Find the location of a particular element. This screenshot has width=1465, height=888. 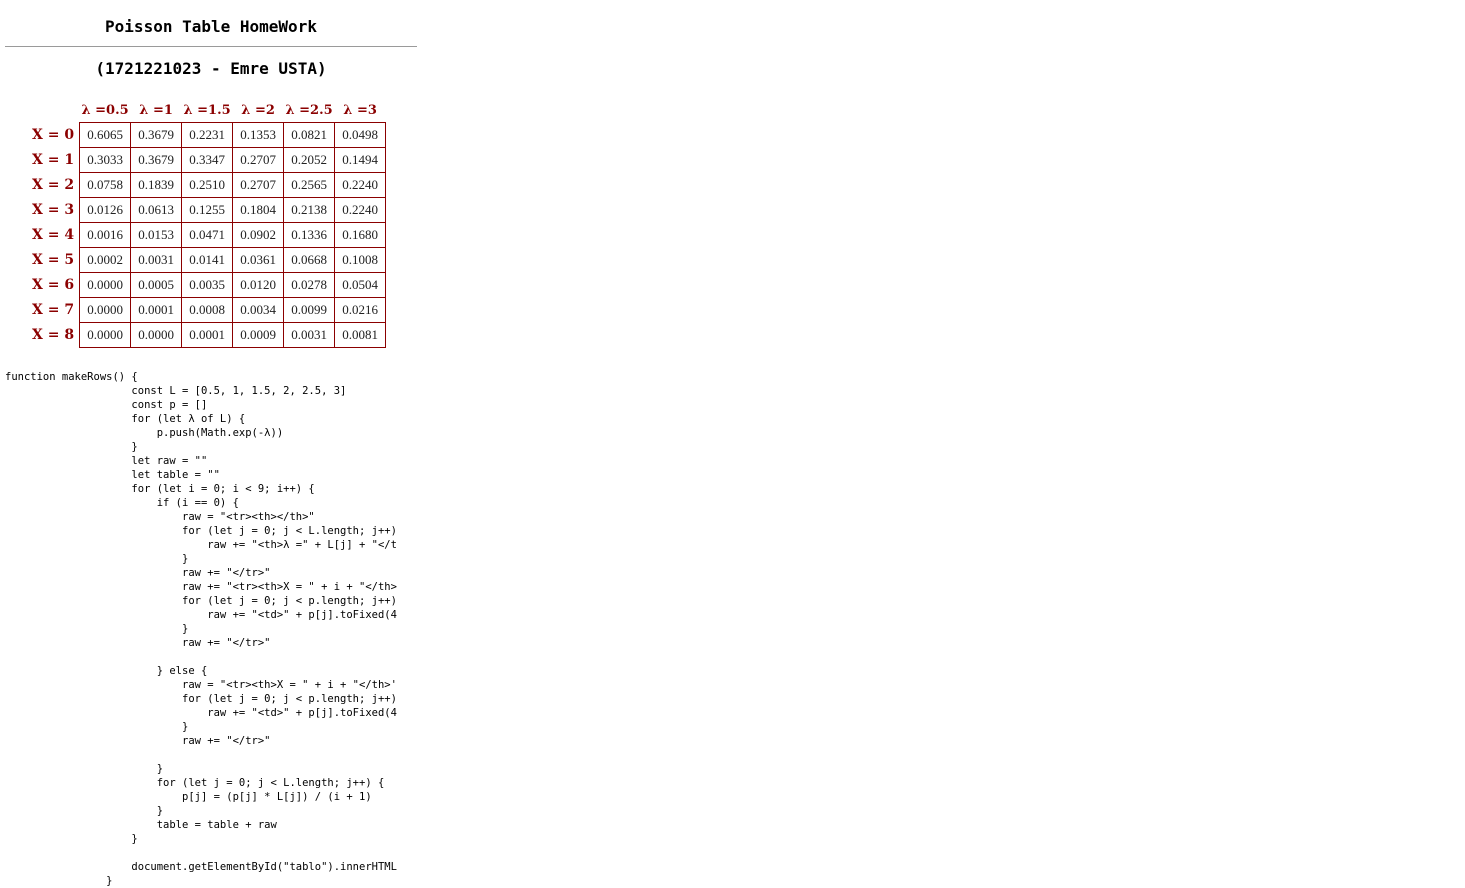

probability-cell: 0.3347 is located at coordinates (207, 160).